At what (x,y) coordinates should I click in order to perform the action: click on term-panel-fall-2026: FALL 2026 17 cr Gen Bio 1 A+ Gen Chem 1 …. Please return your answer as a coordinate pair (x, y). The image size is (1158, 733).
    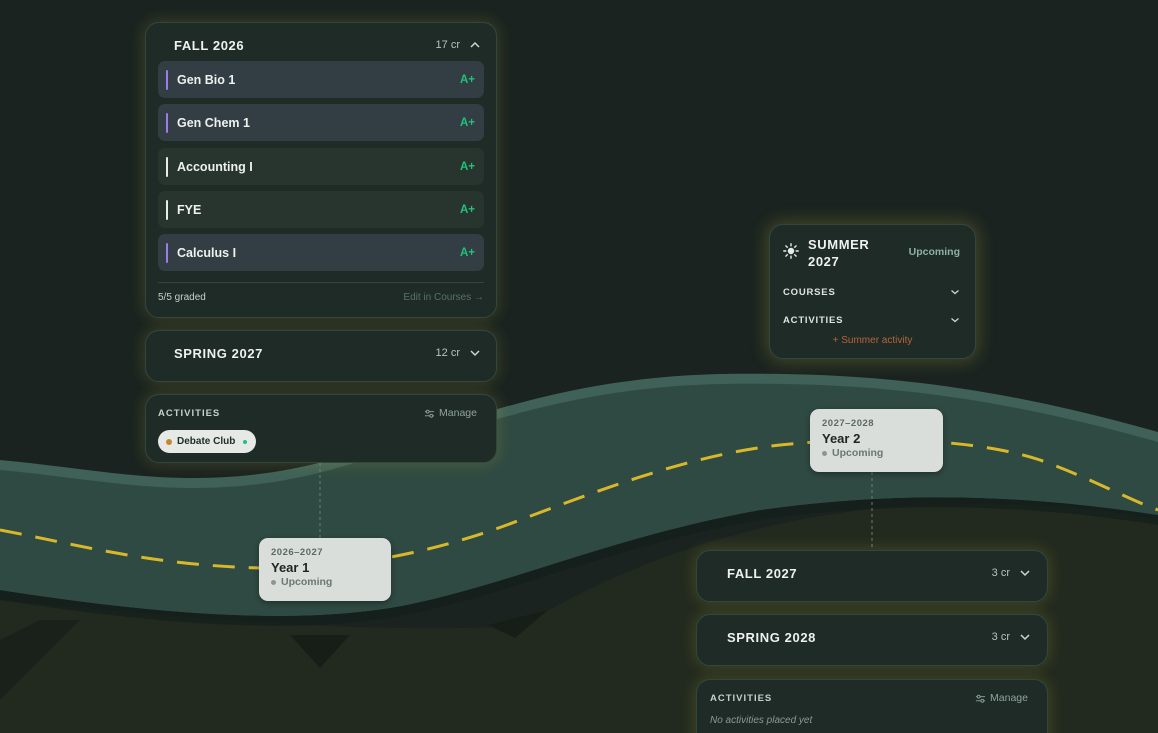
    Looking at the image, I should click on (321, 170).